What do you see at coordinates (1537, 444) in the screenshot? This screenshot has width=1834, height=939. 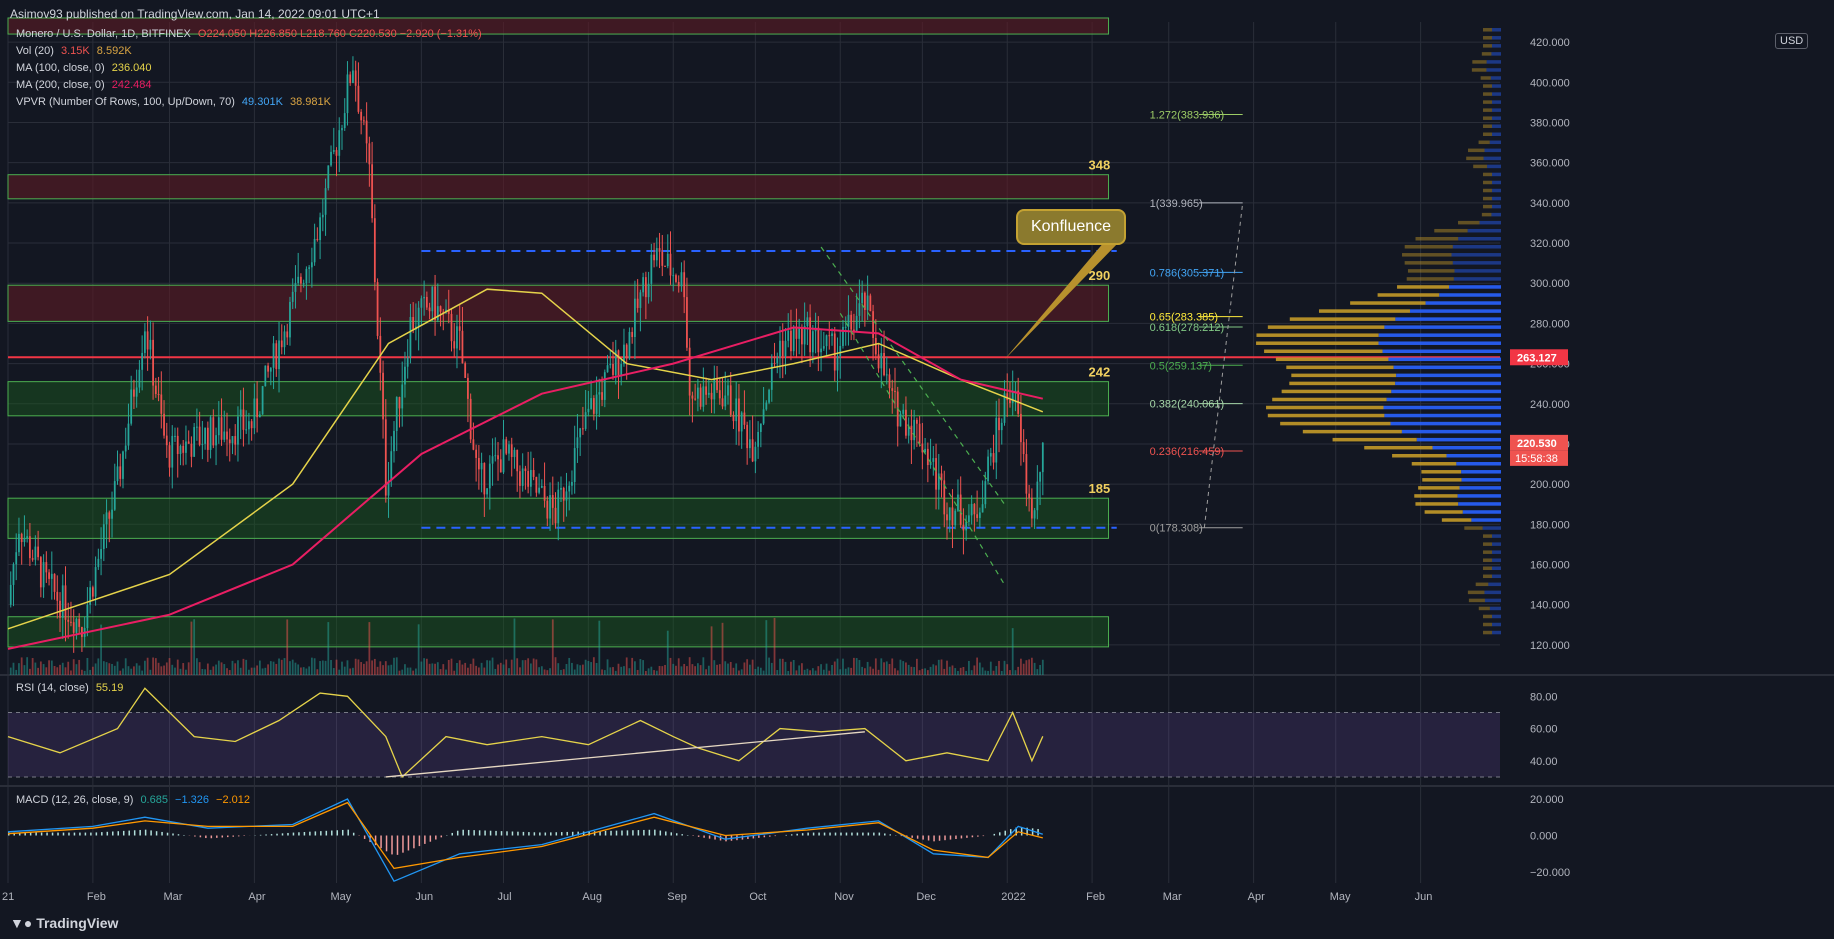 I see `price-label-text: 220.530` at bounding box center [1537, 444].